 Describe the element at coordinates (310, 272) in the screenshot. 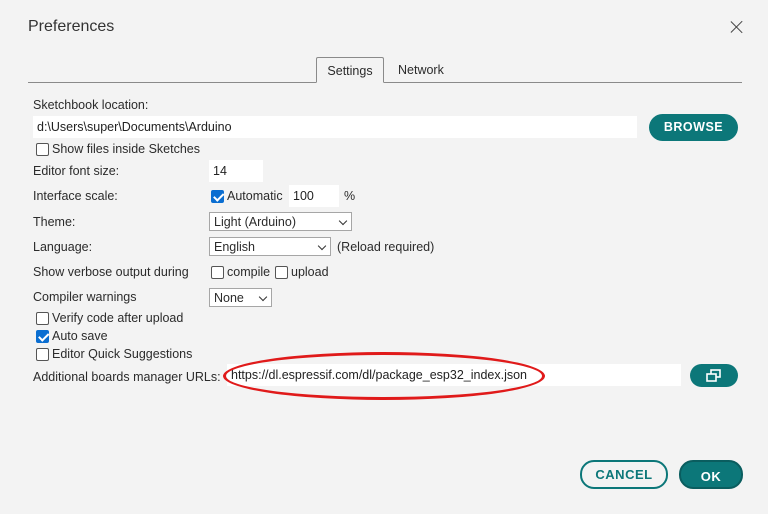

I see `upload-label: upload` at that location.